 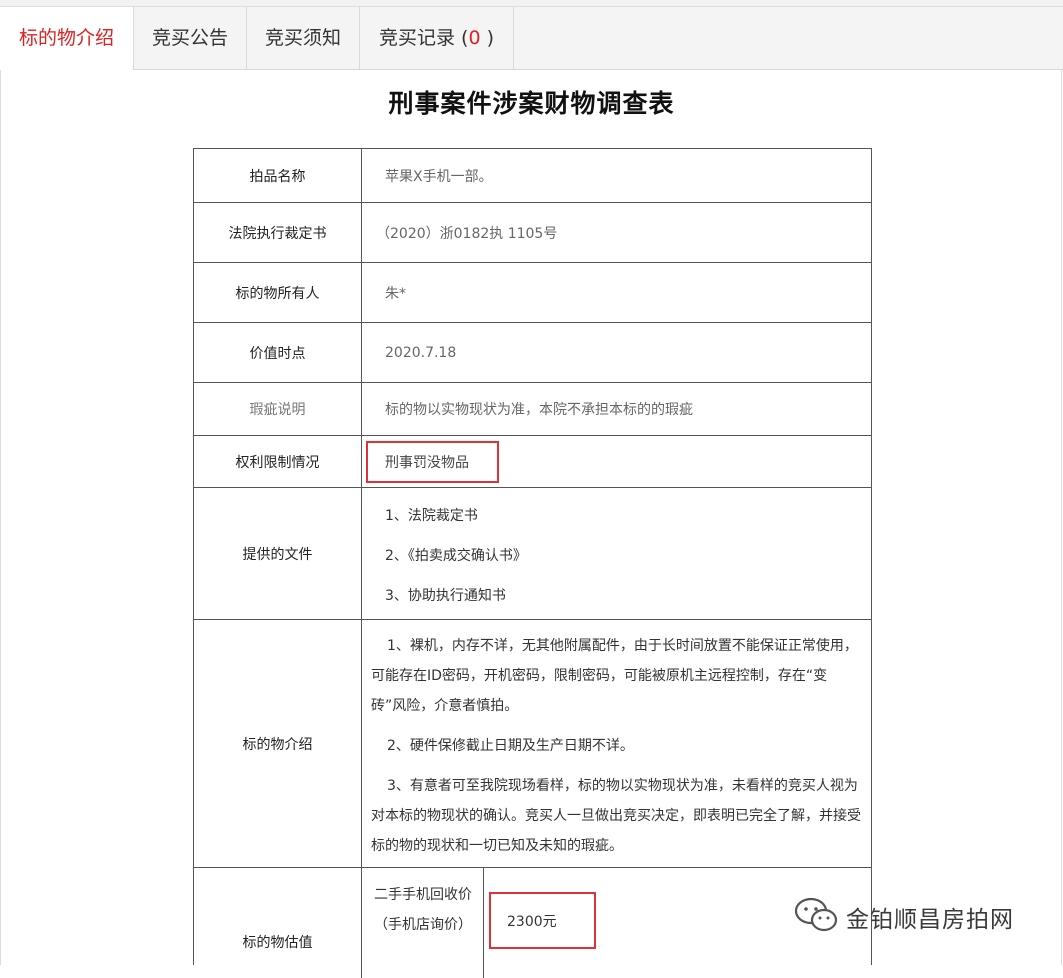 What do you see at coordinates (278, 743) in the screenshot?
I see `row-label: 标的物介绍` at bounding box center [278, 743].